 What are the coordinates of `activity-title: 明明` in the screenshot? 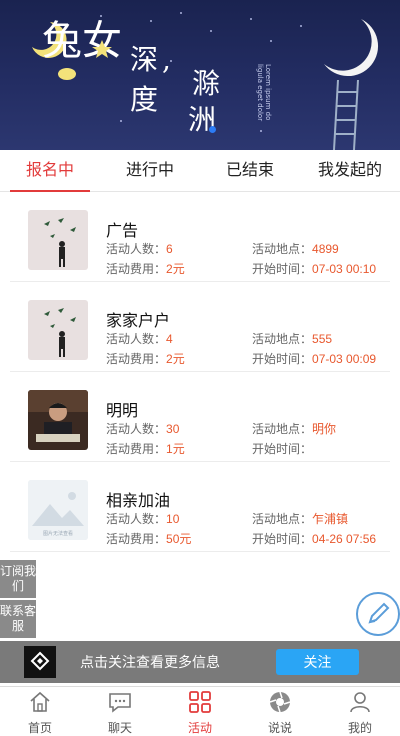 It's located at (122, 411).